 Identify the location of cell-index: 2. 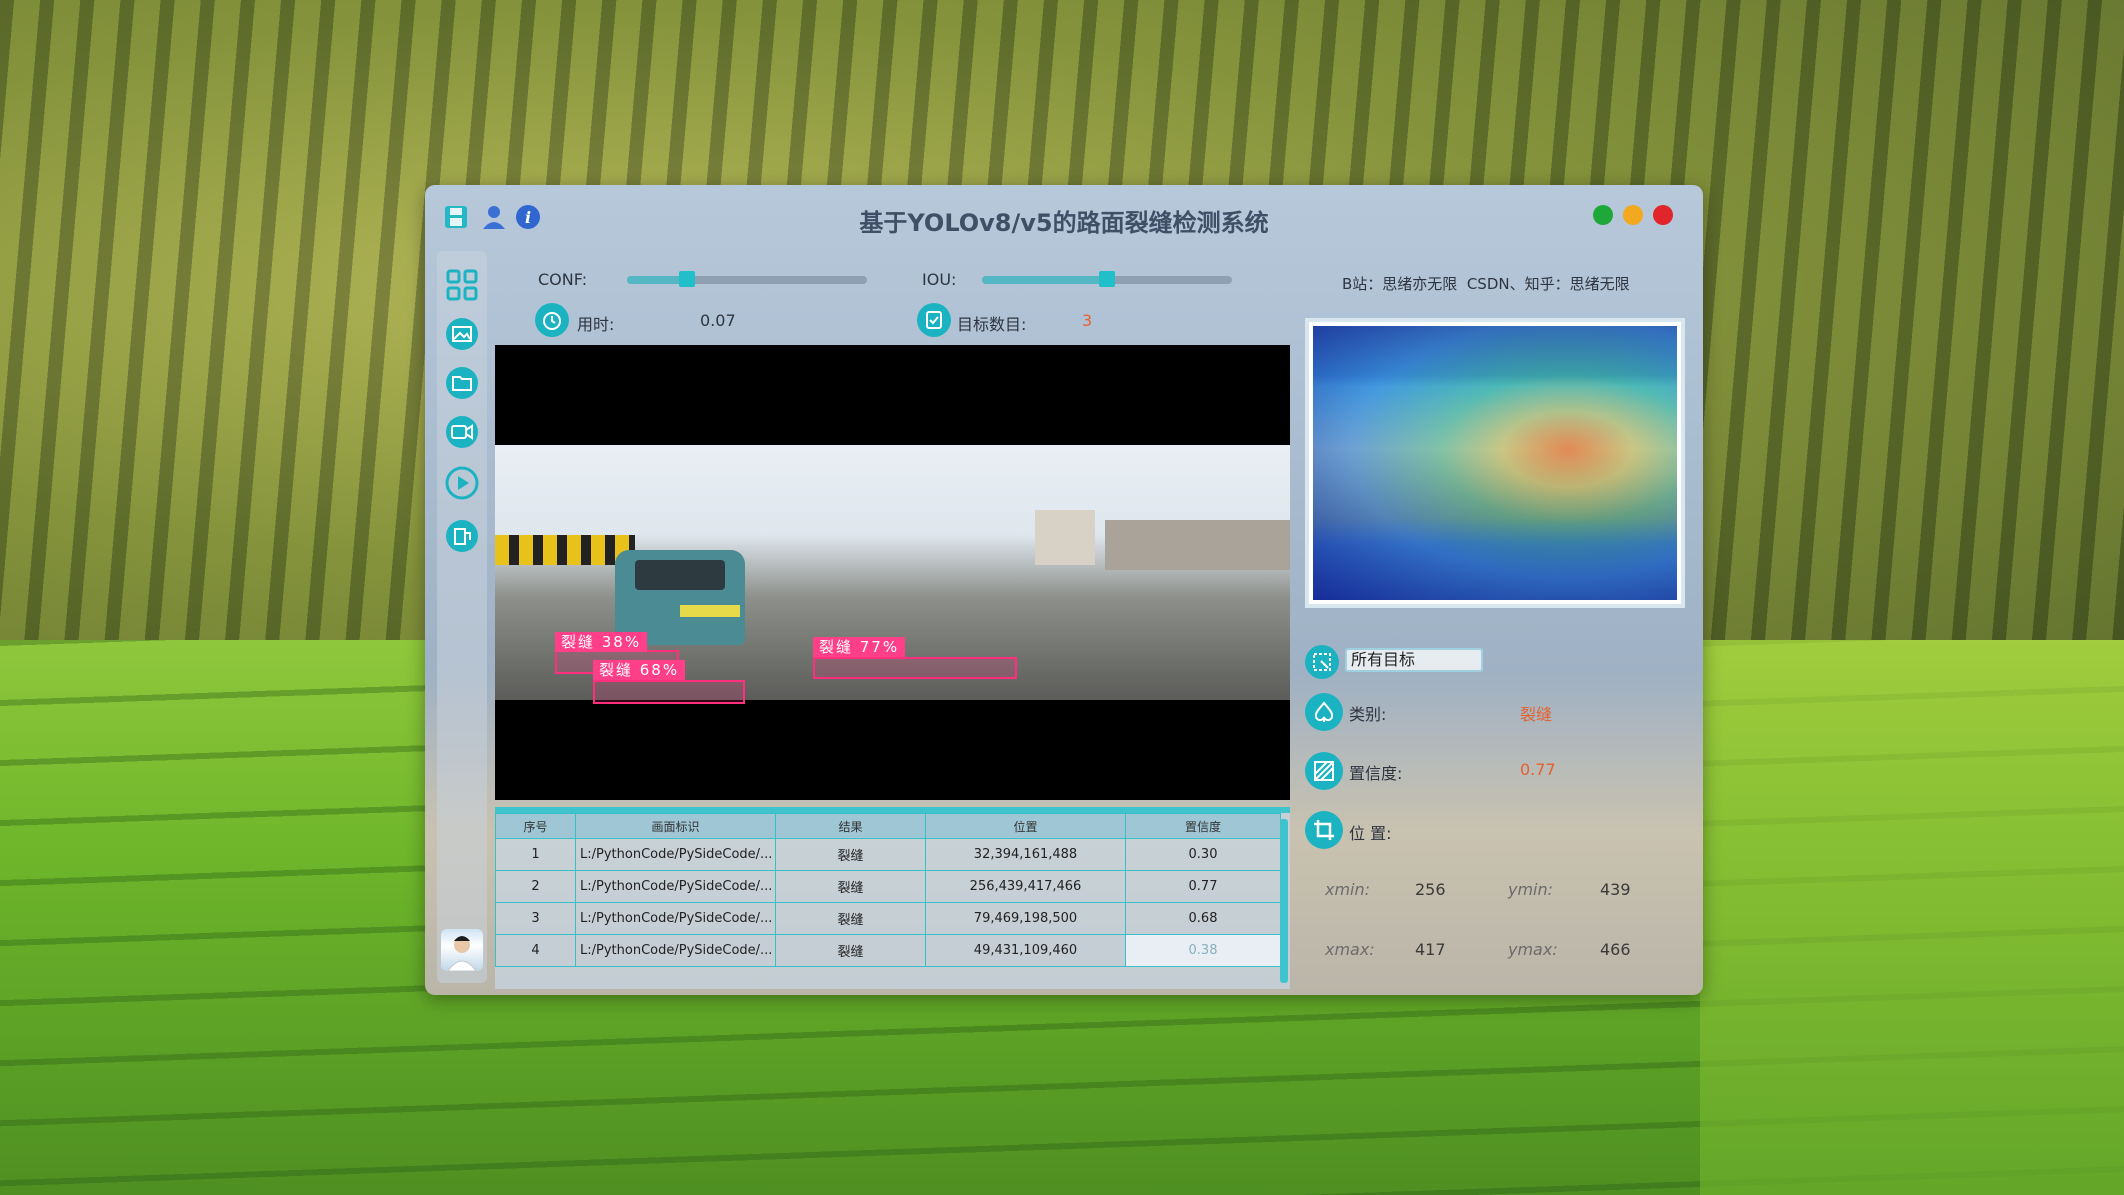
(535, 886).